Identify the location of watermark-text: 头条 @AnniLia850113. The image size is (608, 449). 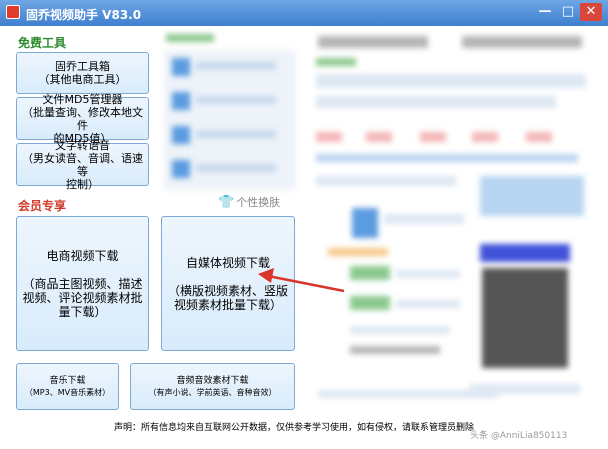
(519, 436).